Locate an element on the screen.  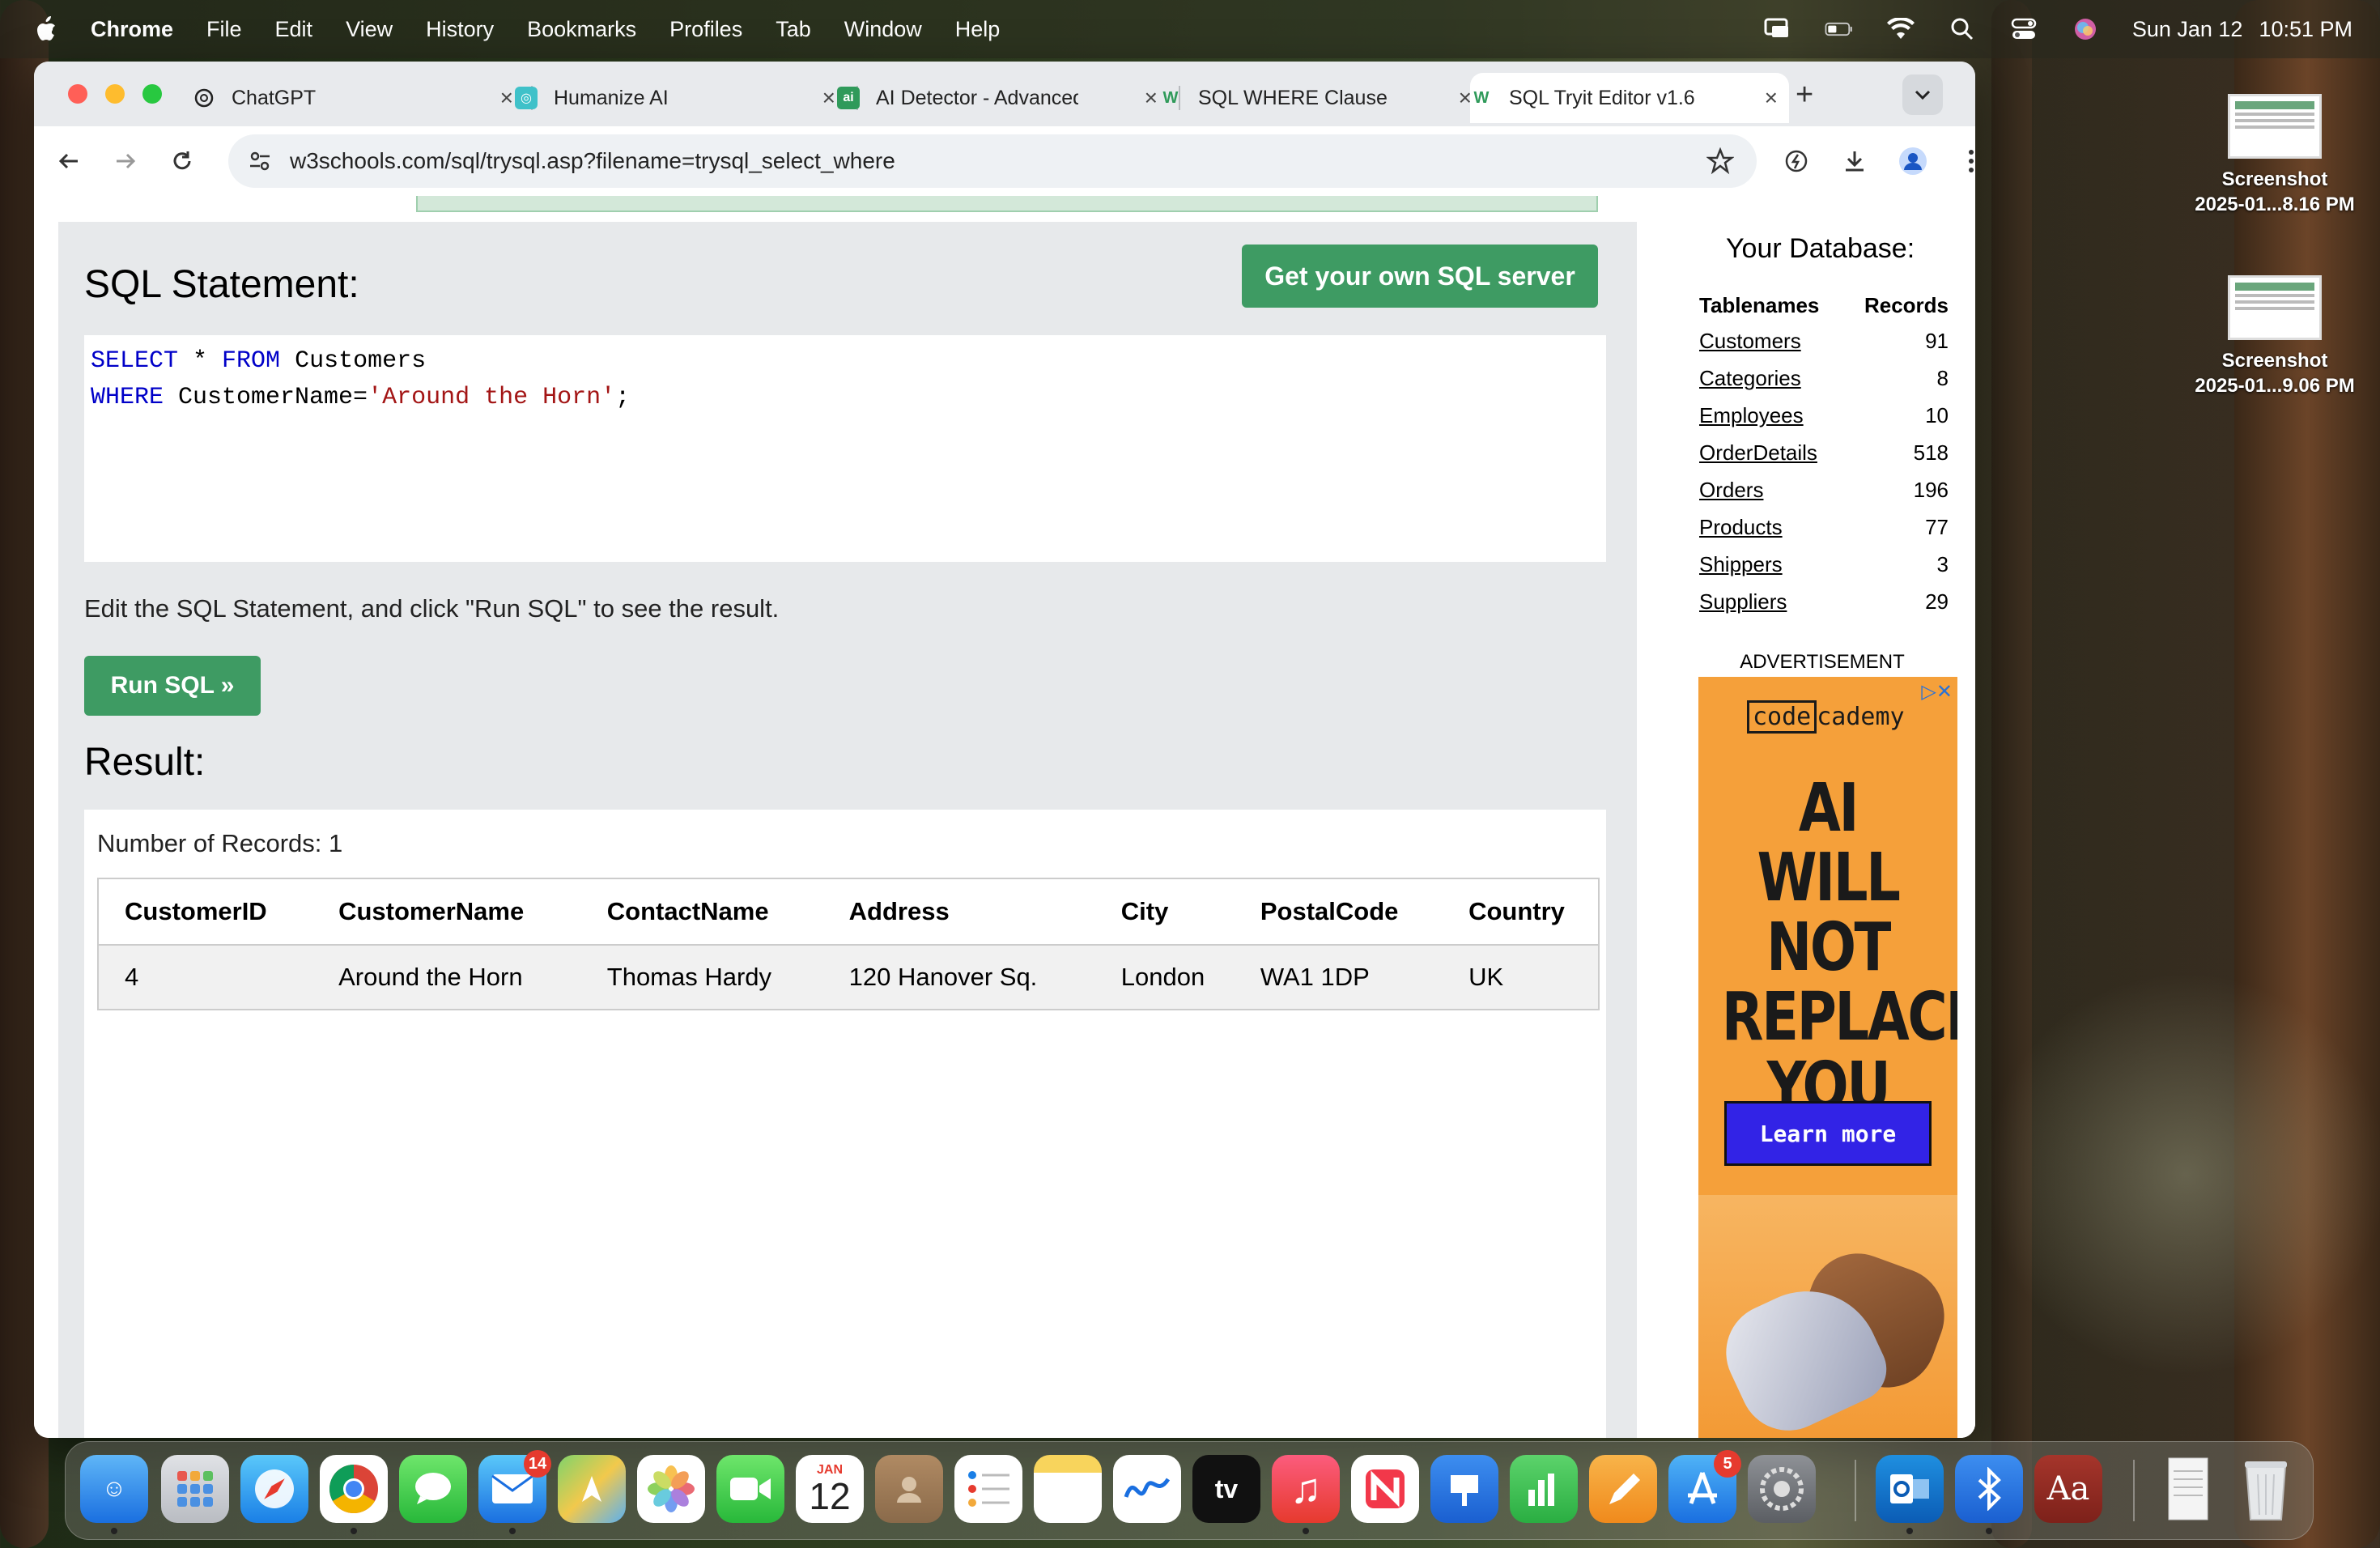
finder-icon: ☺ is located at coordinates (114, 1494).